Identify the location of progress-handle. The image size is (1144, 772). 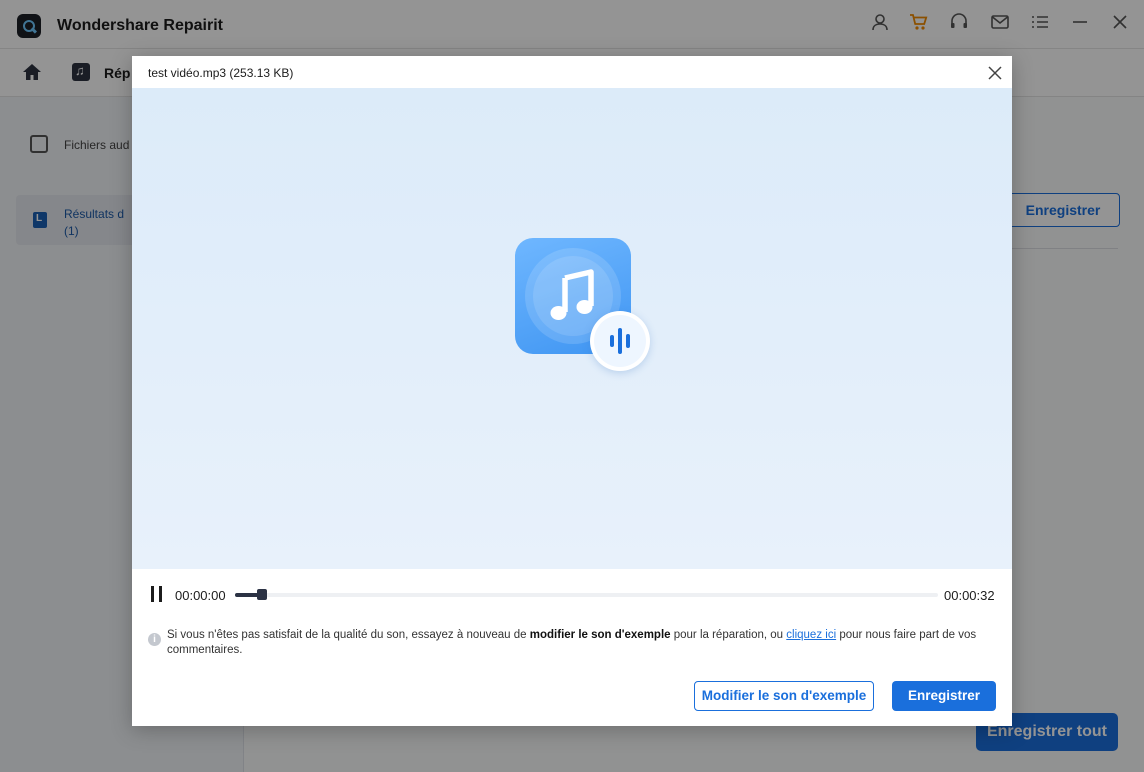
(262, 594).